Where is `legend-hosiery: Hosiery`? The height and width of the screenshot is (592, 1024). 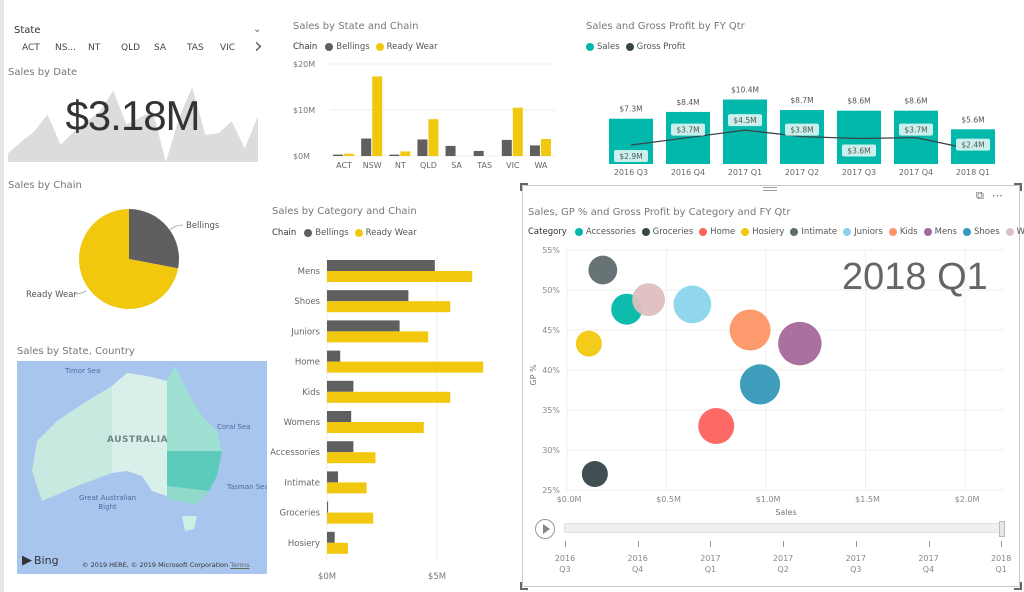 legend-hosiery: Hosiery is located at coordinates (768, 232).